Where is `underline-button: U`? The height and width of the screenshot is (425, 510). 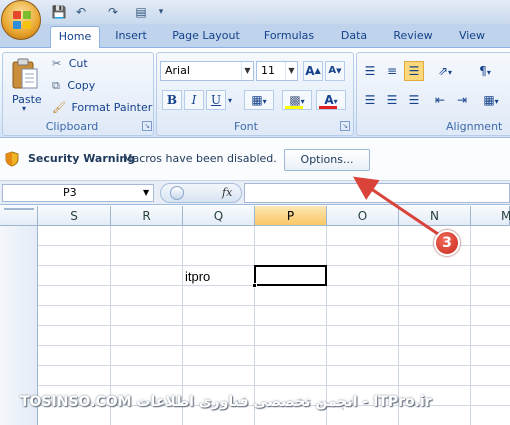 underline-button: U is located at coordinates (216, 100).